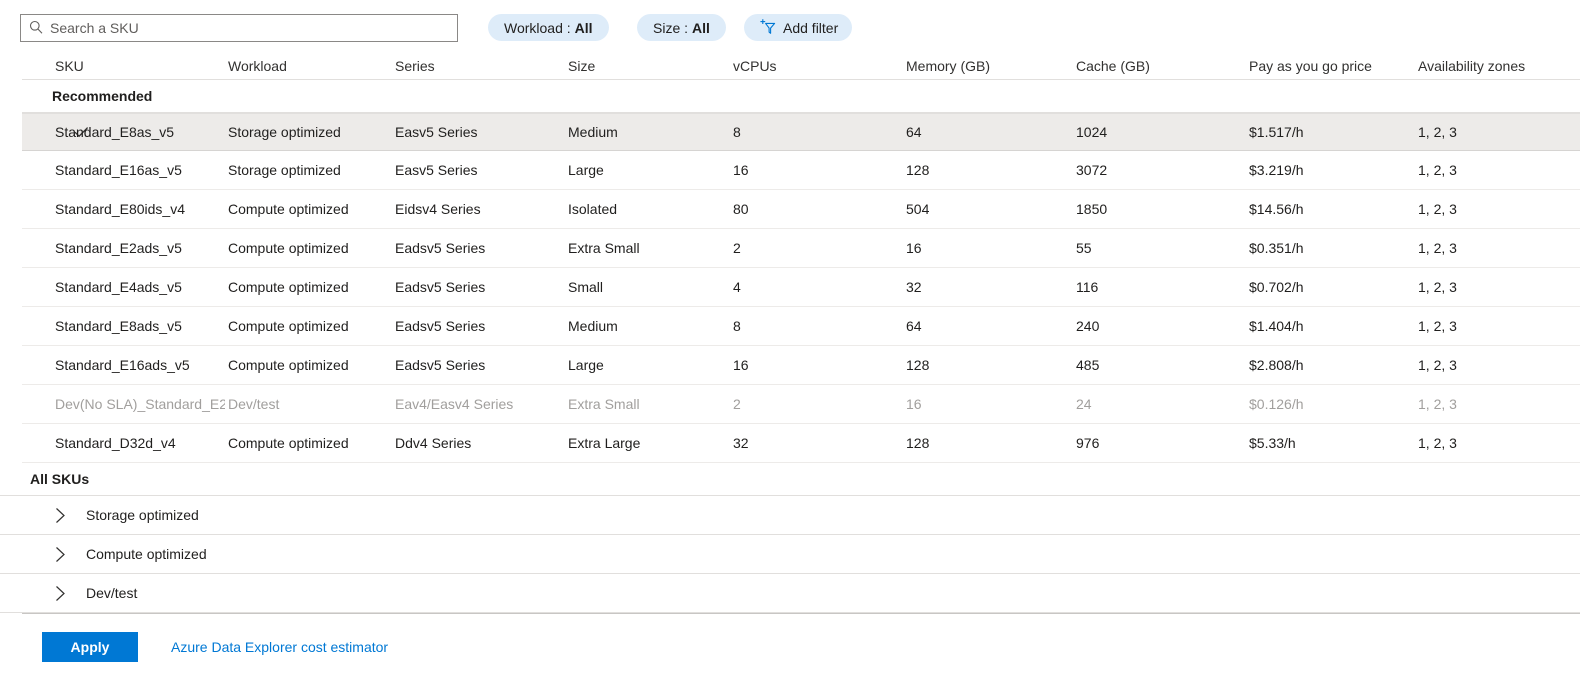  What do you see at coordinates (801, 96) in the screenshot?
I see `group-header-recommended: Recommended` at bounding box center [801, 96].